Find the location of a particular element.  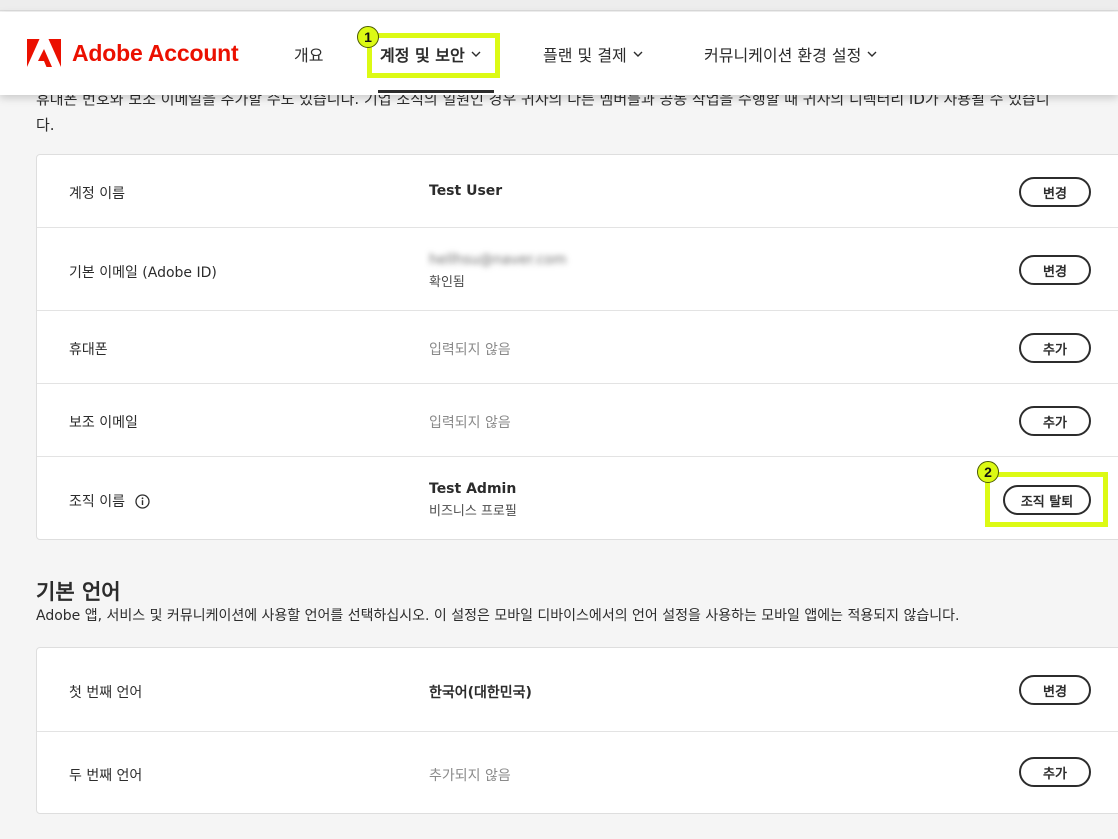

active-tab-underline is located at coordinates (436, 91).